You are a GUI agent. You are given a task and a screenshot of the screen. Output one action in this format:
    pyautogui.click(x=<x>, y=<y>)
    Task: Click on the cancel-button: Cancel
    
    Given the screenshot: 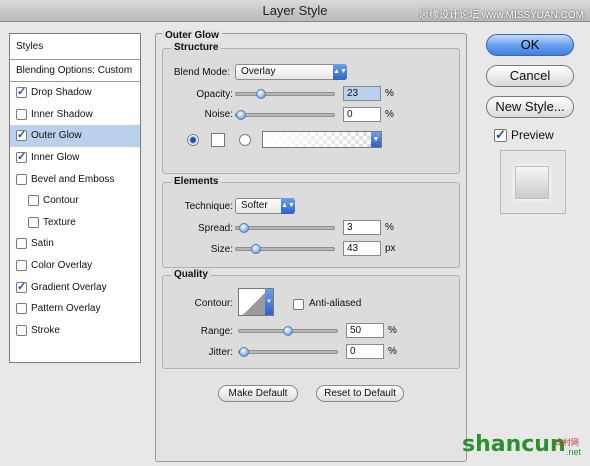 What is the action you would take?
    pyautogui.click(x=530, y=76)
    